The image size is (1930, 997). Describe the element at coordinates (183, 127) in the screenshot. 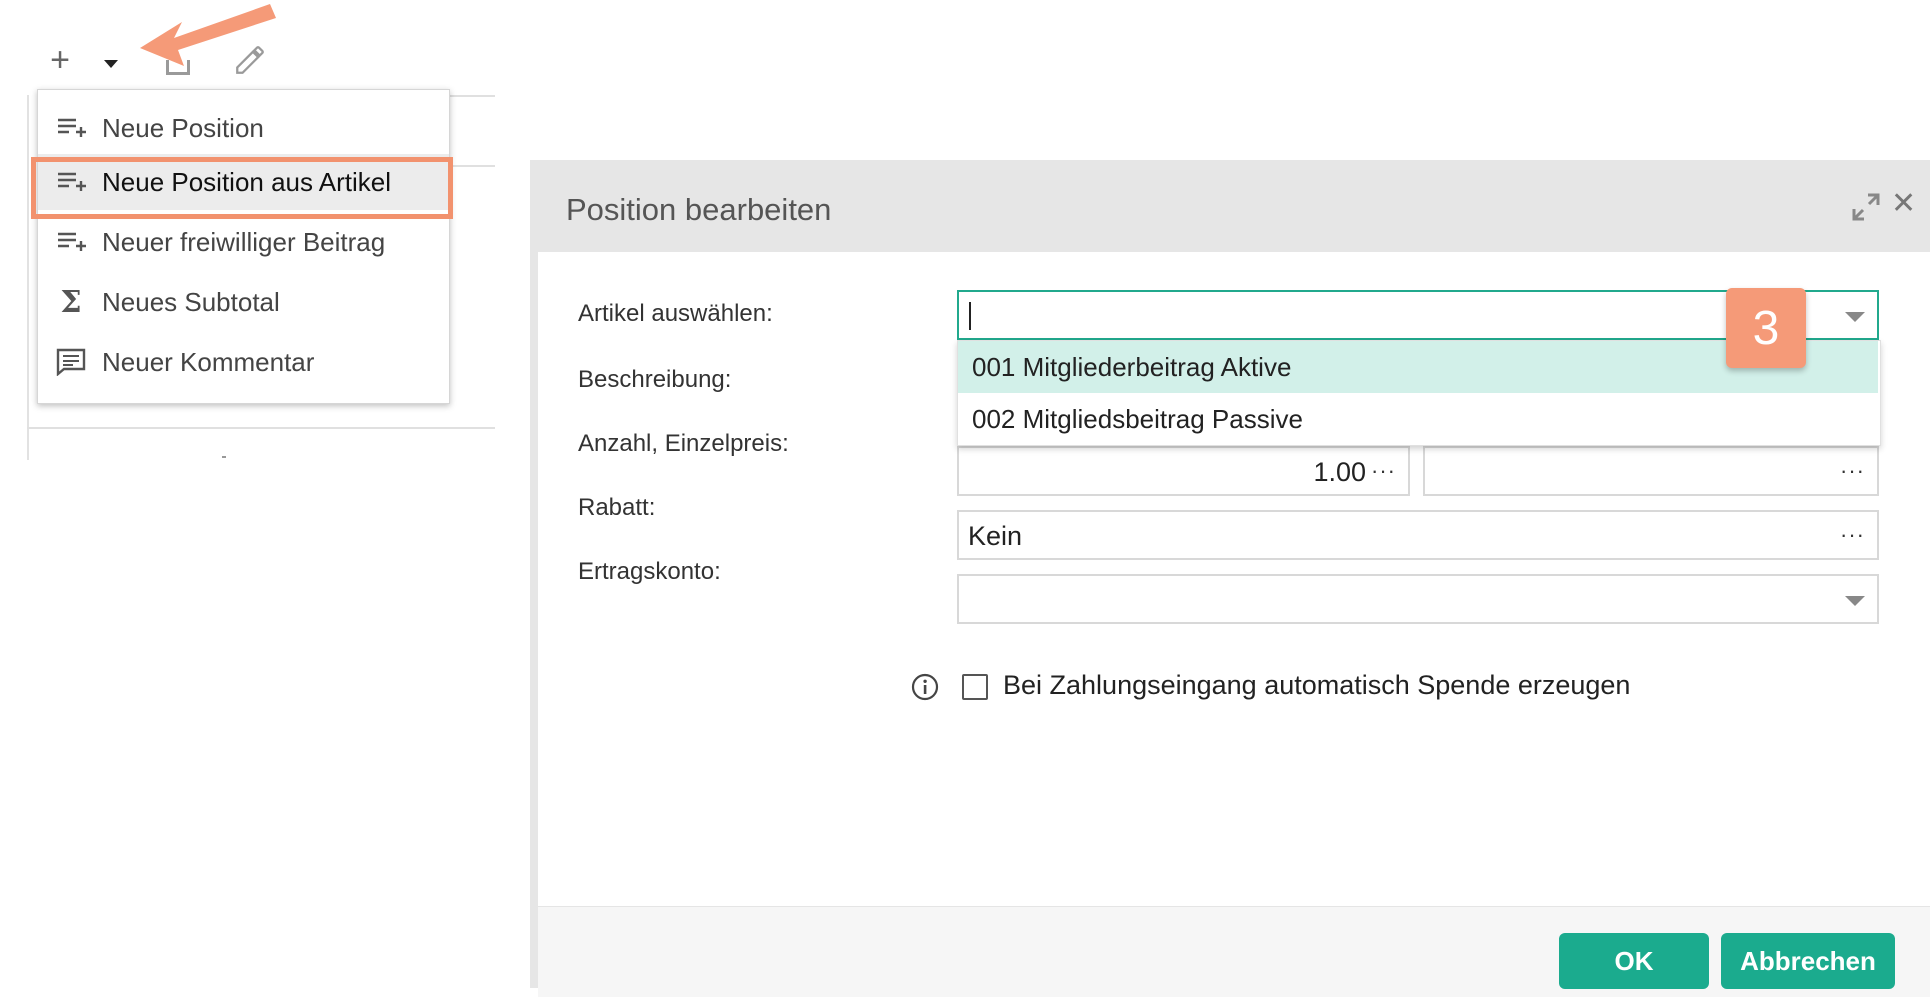

I see `menu-item-label: Neue Position` at that location.